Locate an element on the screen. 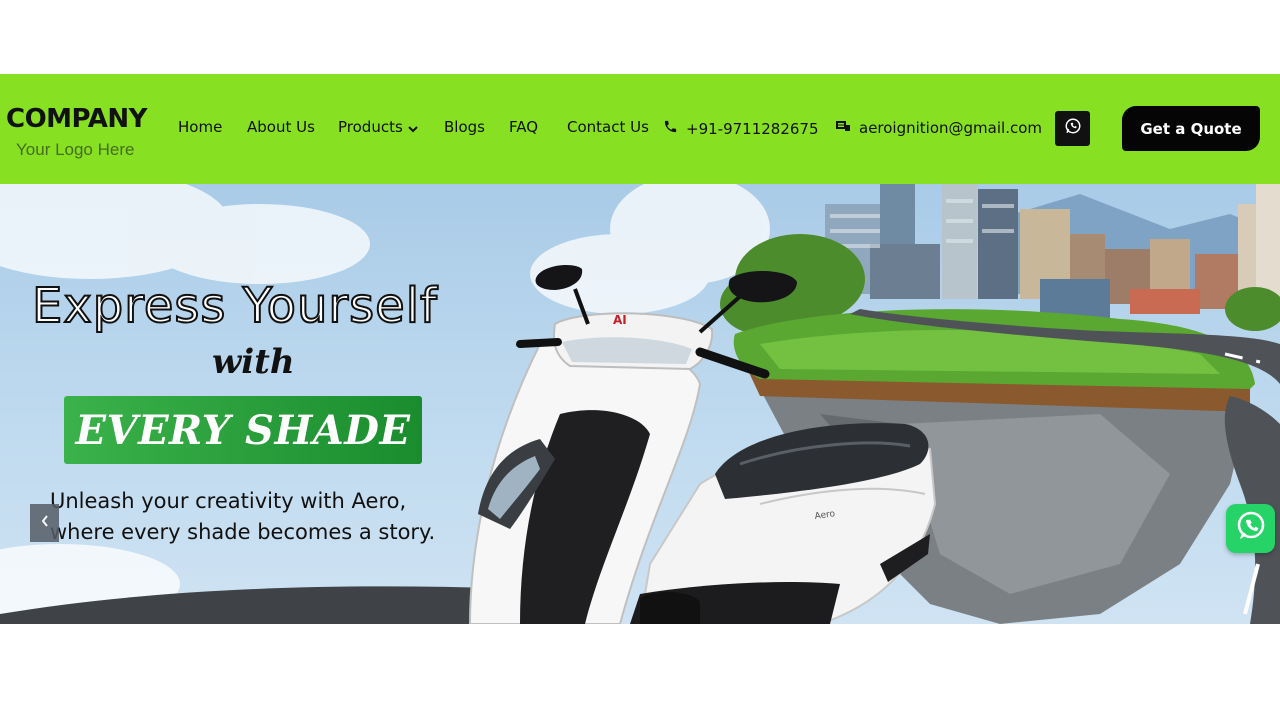 The width and height of the screenshot is (1280, 720). nav-faq: FAQ is located at coordinates (523, 127).